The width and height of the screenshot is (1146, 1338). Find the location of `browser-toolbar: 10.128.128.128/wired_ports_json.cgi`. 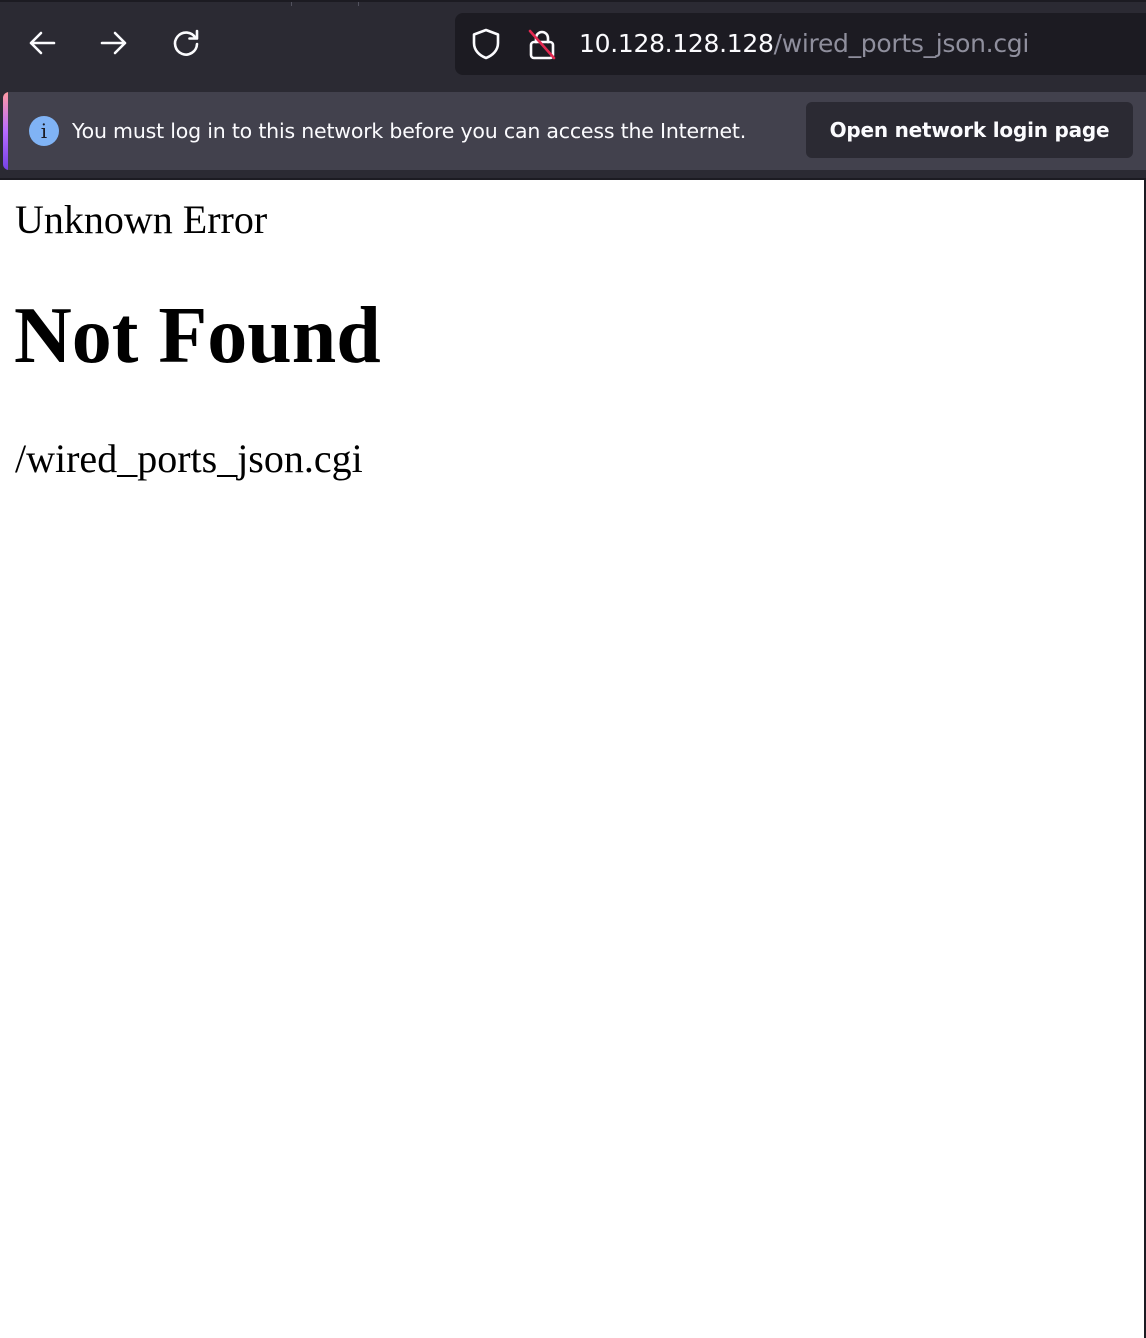

browser-toolbar: 10.128.128.128/wired_ports_json.cgi is located at coordinates (573, 44).